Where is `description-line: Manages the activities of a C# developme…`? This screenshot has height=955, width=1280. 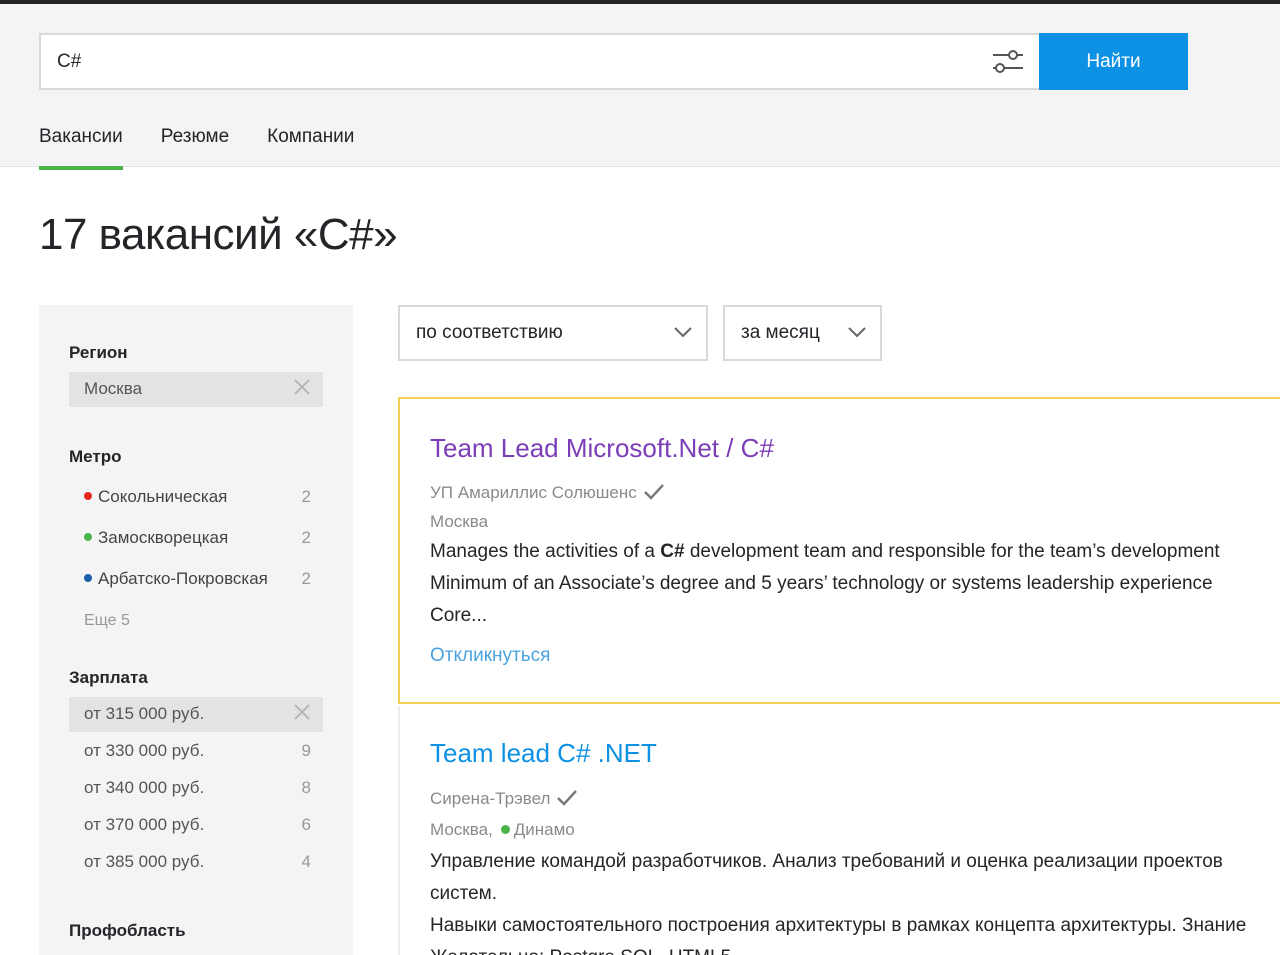 description-line: Manages the activities of a C# developme… is located at coordinates (855, 552).